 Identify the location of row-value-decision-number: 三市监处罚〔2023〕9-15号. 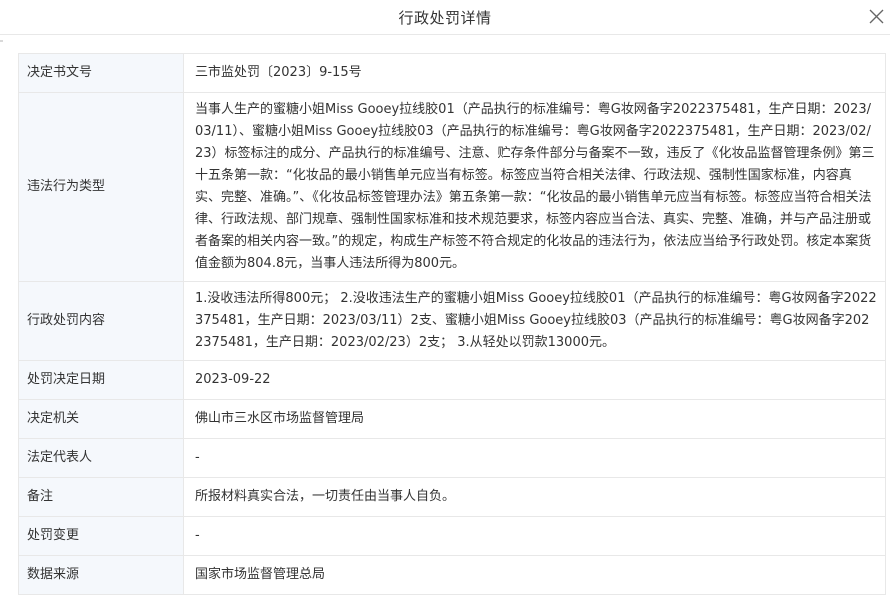
(534, 73).